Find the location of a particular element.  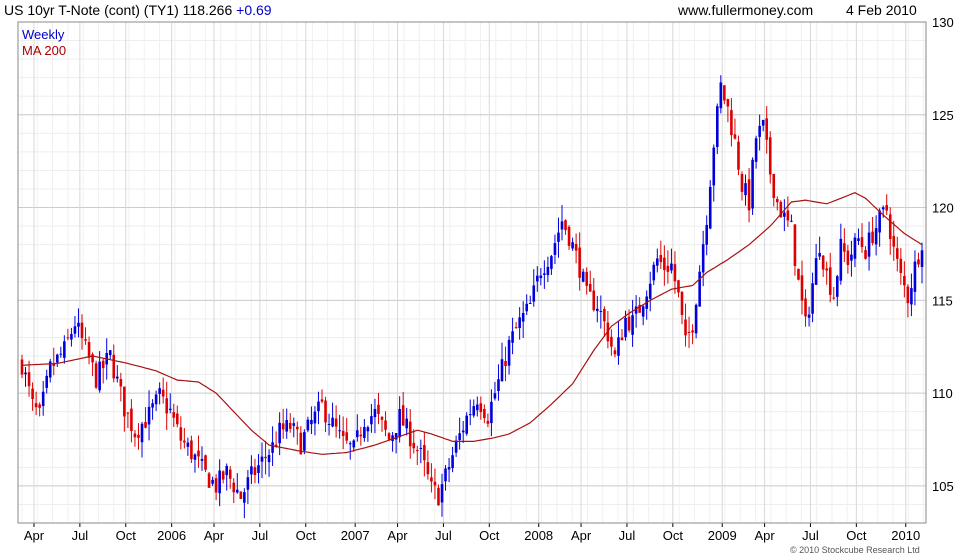

chart-legend: Weekly MA 200 is located at coordinates (44, 43).